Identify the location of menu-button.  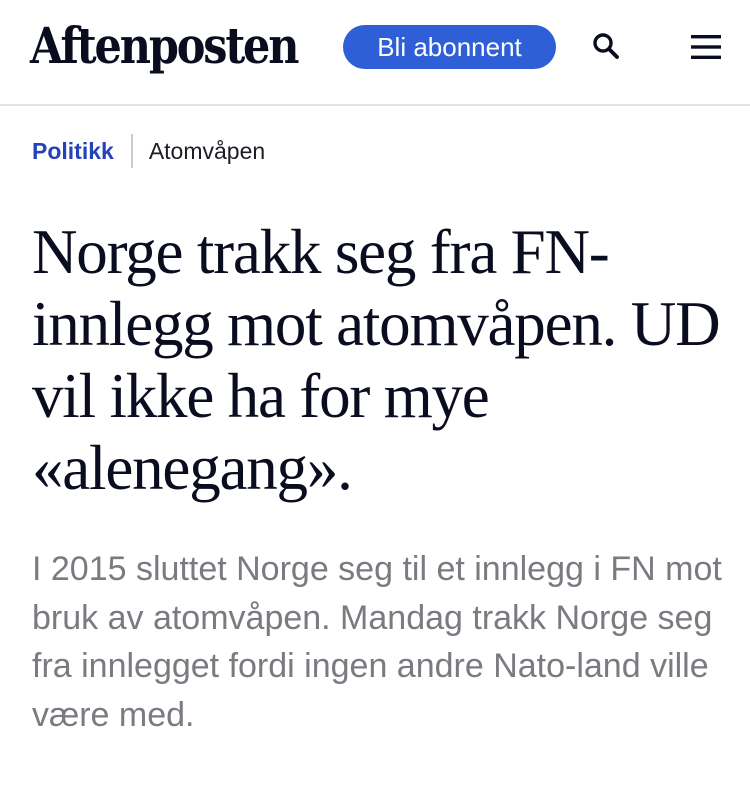
(706, 47).